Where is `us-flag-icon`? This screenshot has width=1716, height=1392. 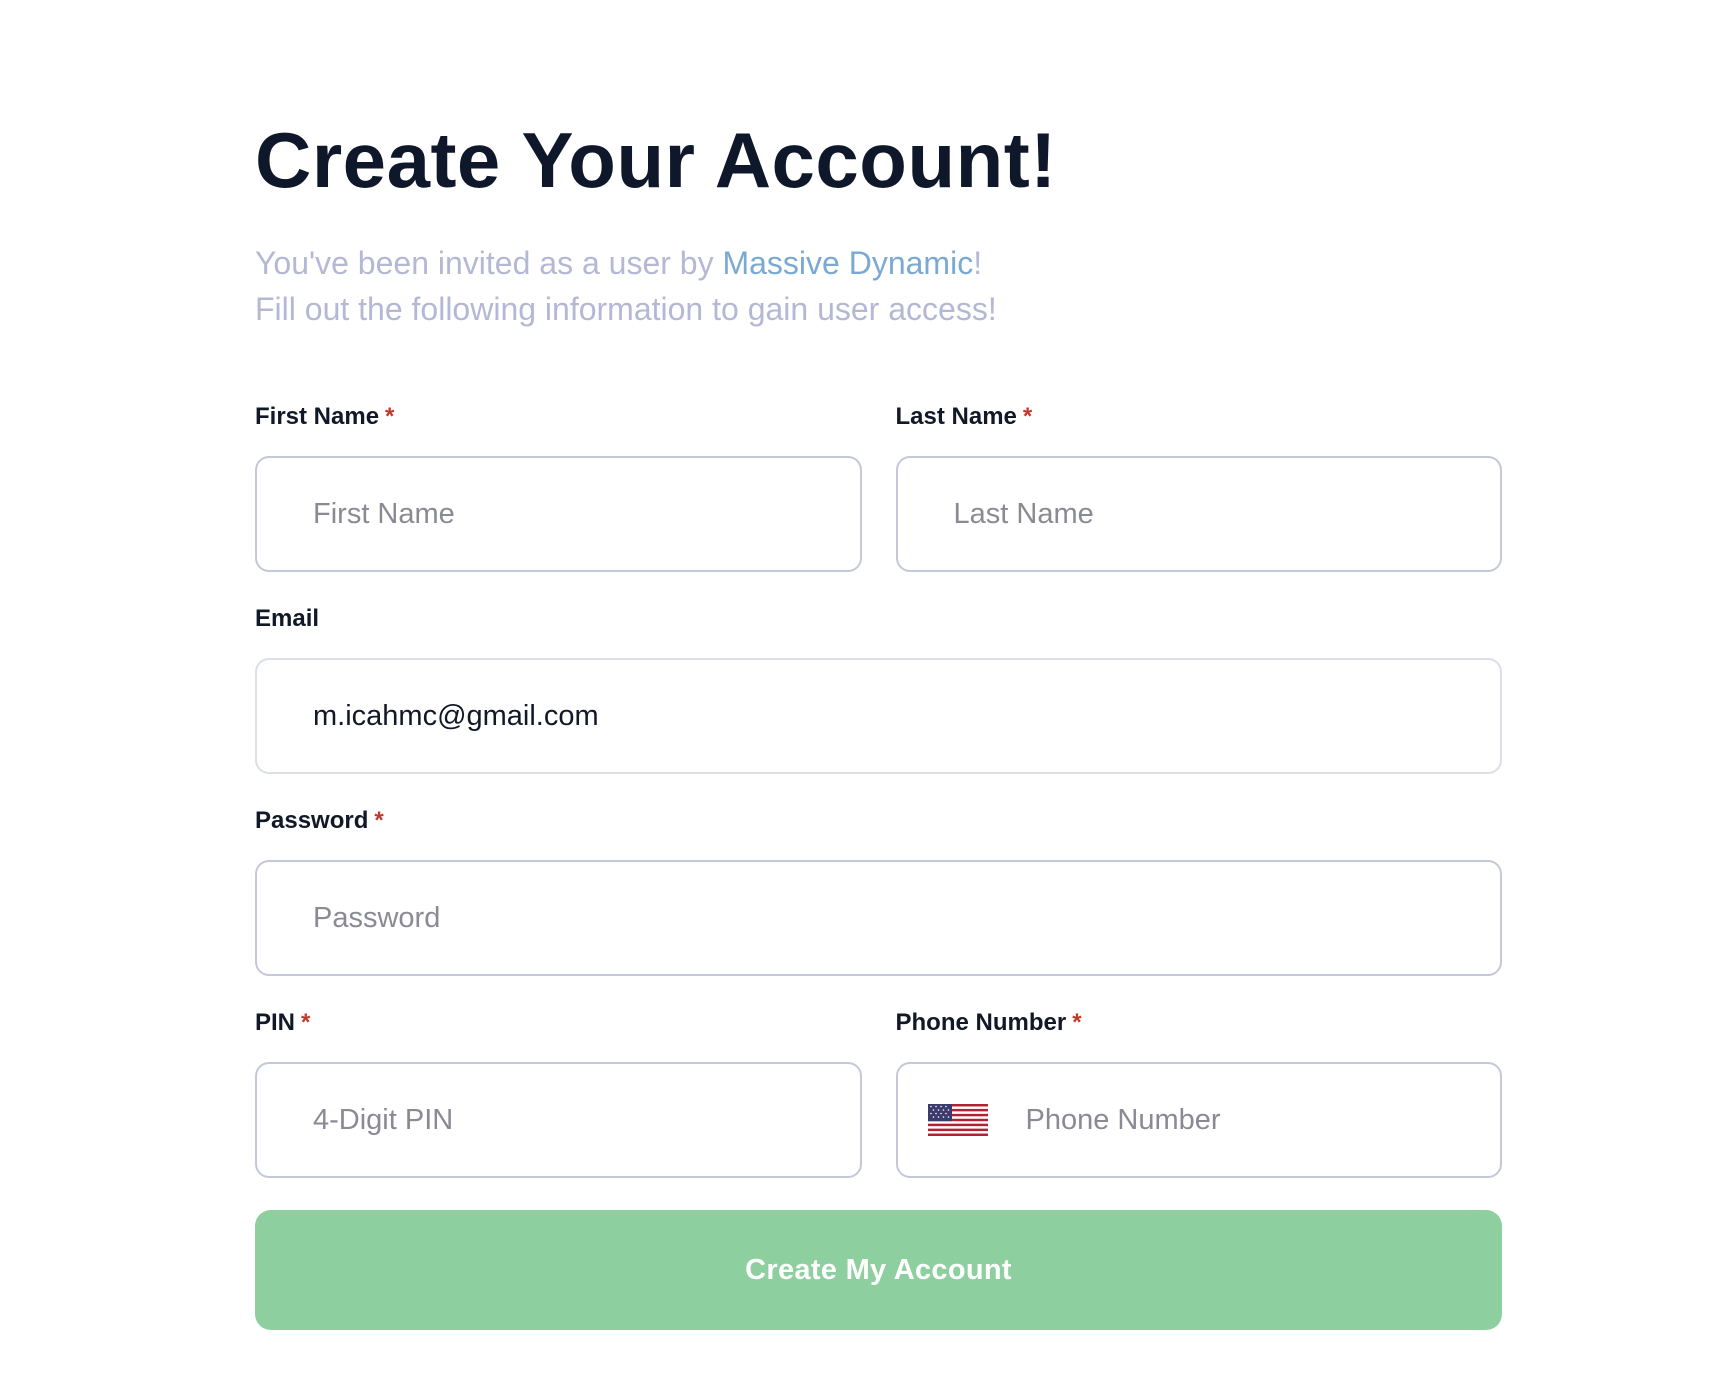
us-flag-icon is located at coordinates (957, 1120).